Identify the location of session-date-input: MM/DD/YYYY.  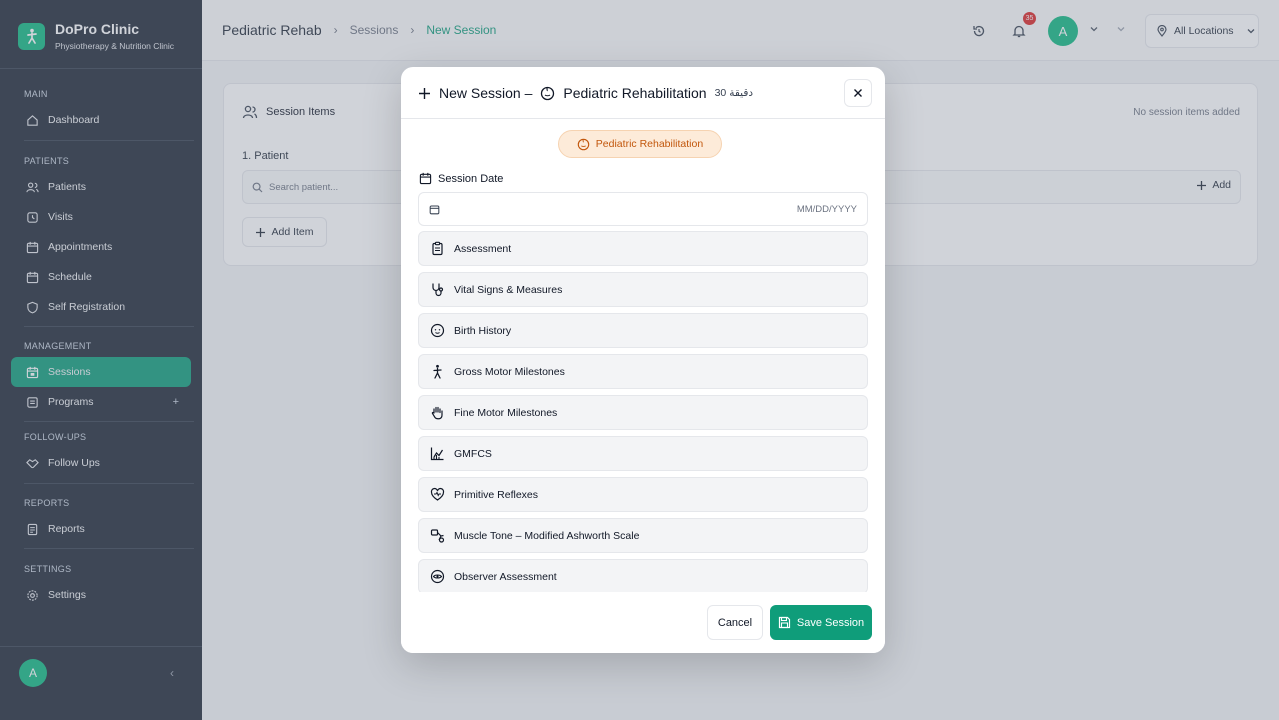
(643, 209).